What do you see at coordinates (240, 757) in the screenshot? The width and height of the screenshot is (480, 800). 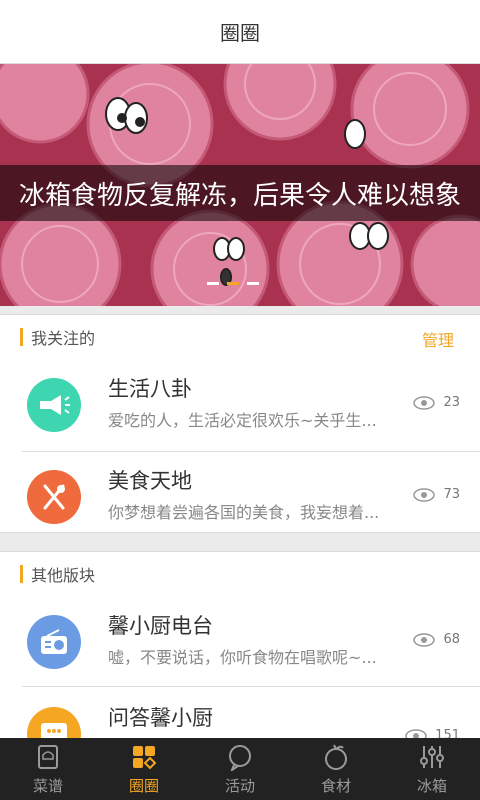 I see `activity-icon` at bounding box center [240, 757].